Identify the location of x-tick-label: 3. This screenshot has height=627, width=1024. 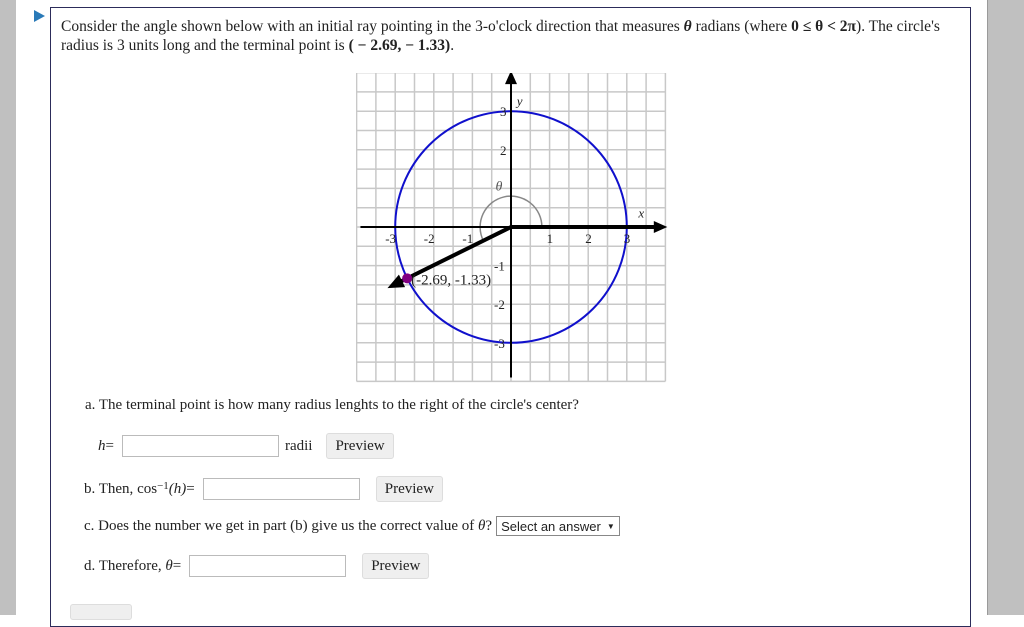
(627, 238).